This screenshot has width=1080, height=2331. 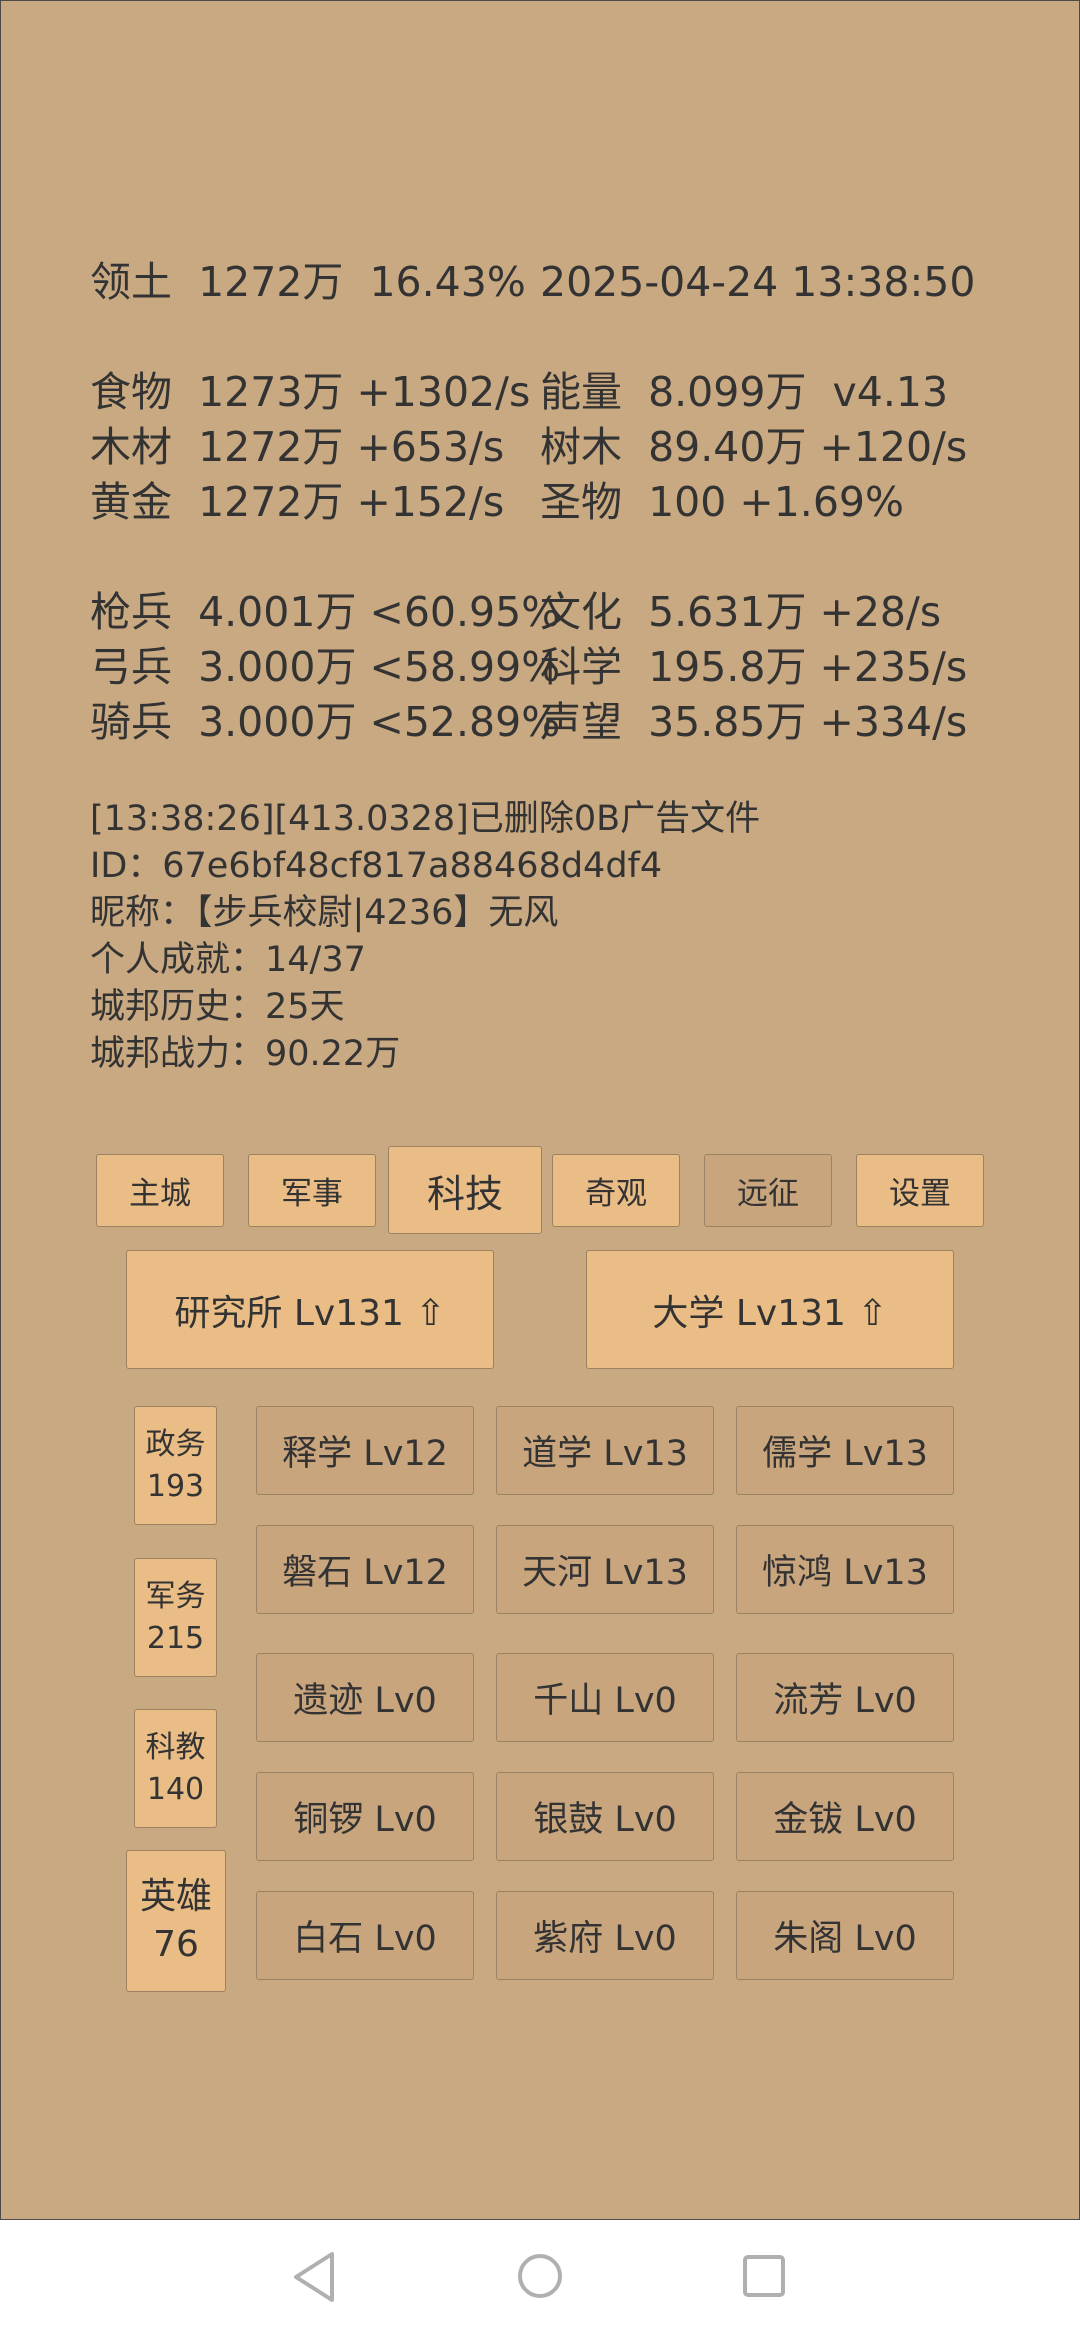 I want to click on home-circle-icon, so click(x=540, y=2276).